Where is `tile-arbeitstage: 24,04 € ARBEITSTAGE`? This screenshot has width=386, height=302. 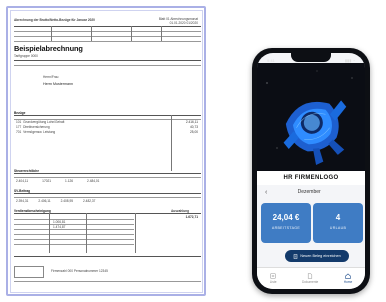 tile-arbeitstage: 24,04 € ARBEITSTAGE is located at coordinates (286, 223).